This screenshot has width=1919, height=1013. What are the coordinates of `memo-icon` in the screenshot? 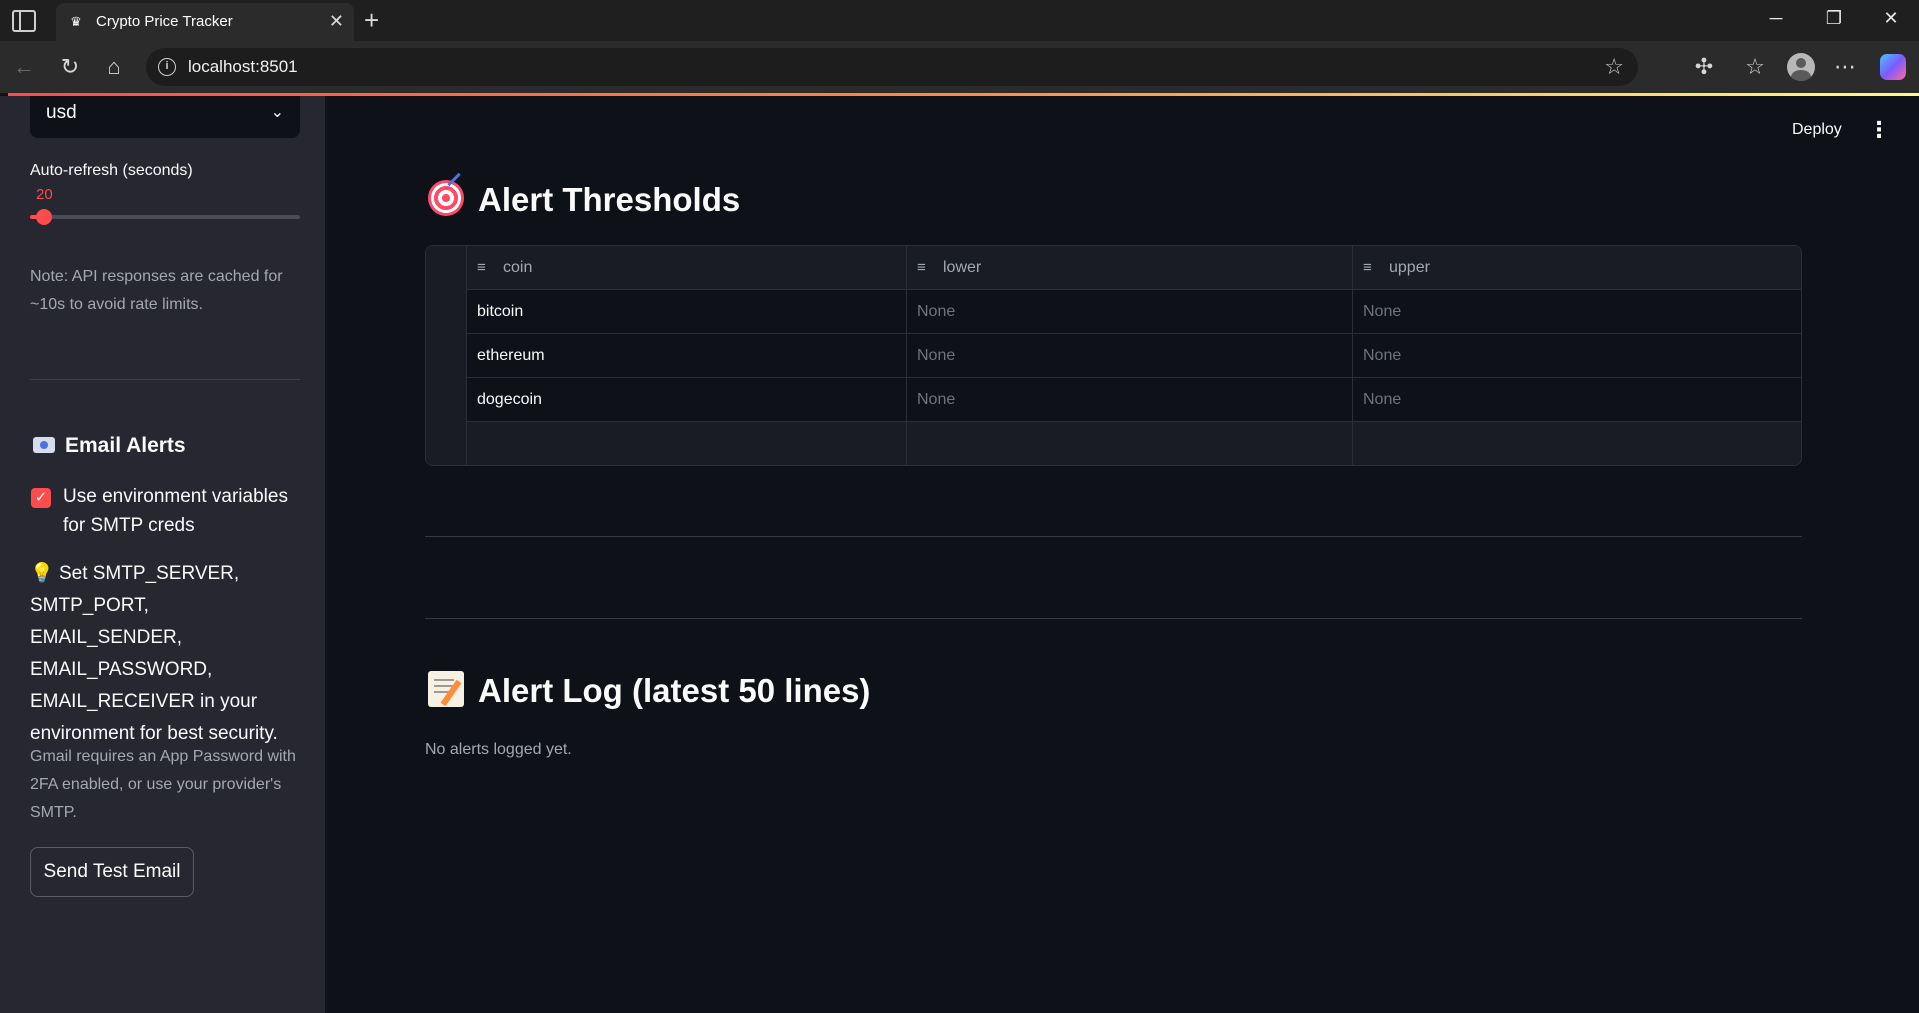 It's located at (446, 689).